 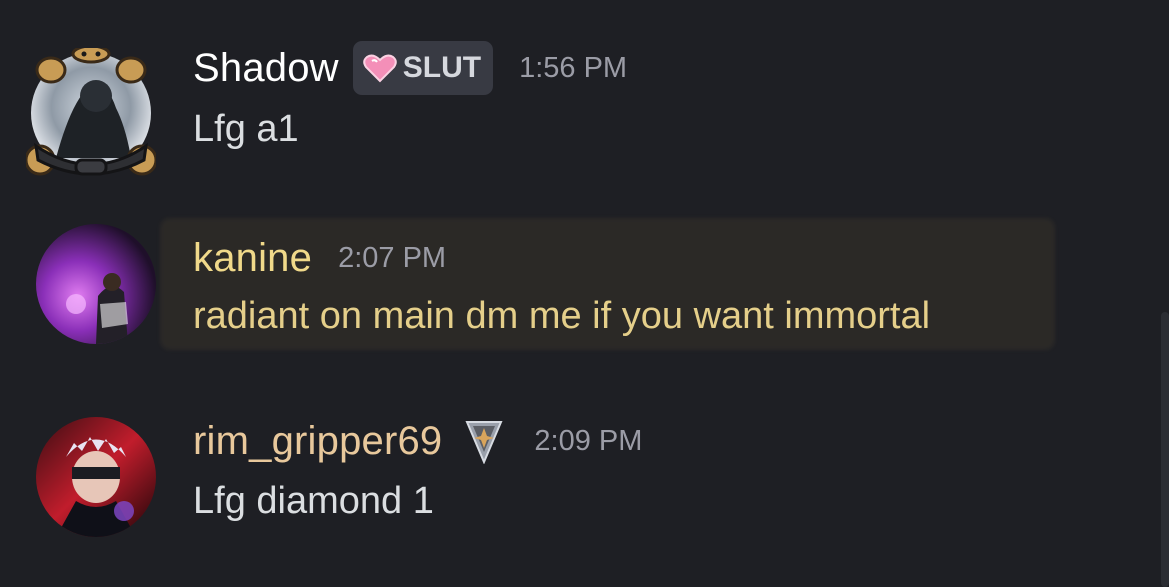 I want to click on message-content: Lfg diamond 1, so click(x=313, y=501).